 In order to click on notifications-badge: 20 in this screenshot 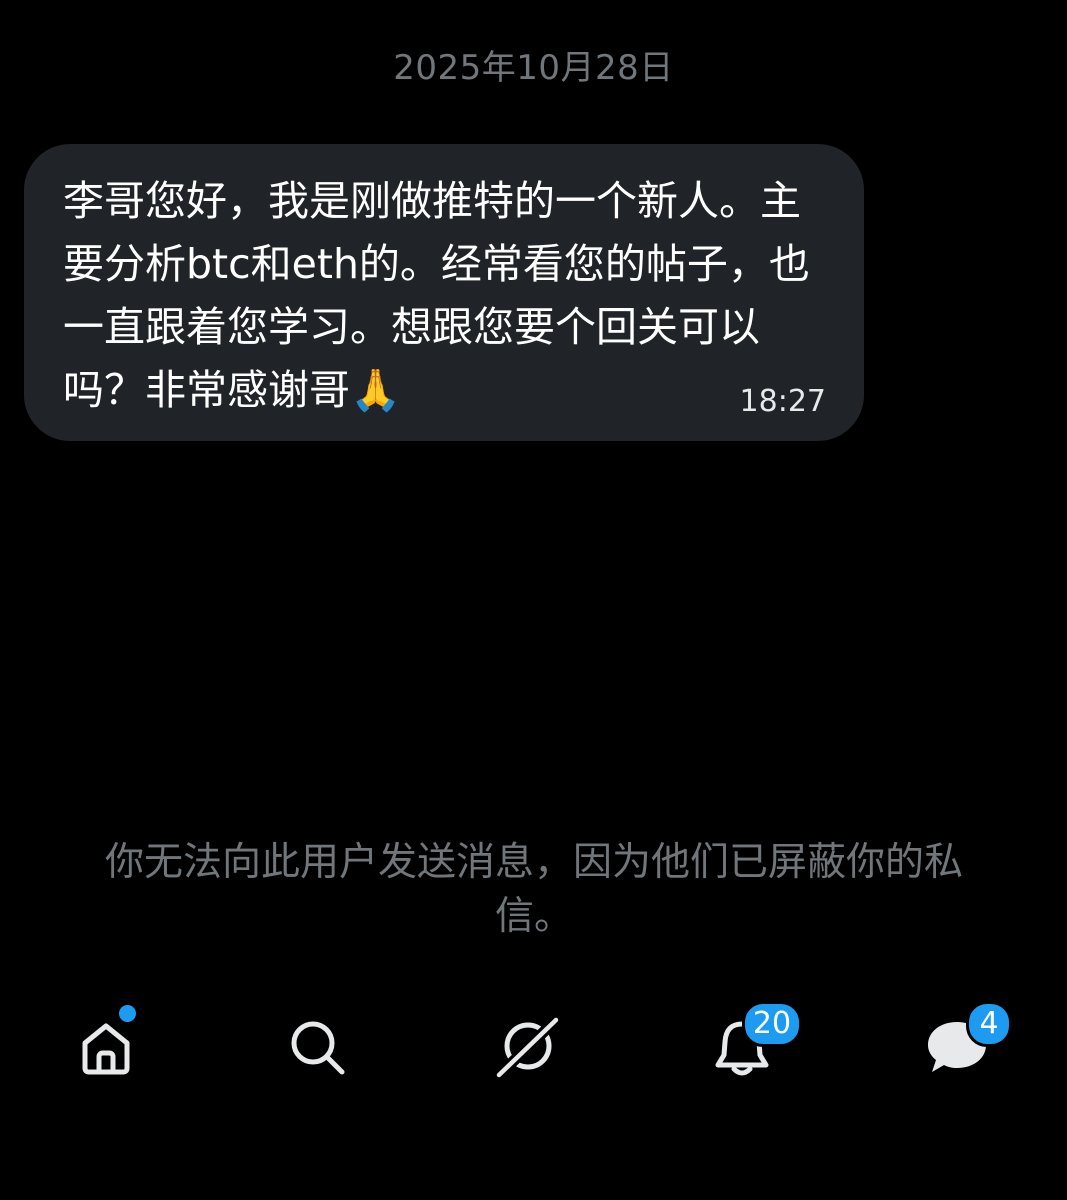, I will do `click(772, 1024)`.